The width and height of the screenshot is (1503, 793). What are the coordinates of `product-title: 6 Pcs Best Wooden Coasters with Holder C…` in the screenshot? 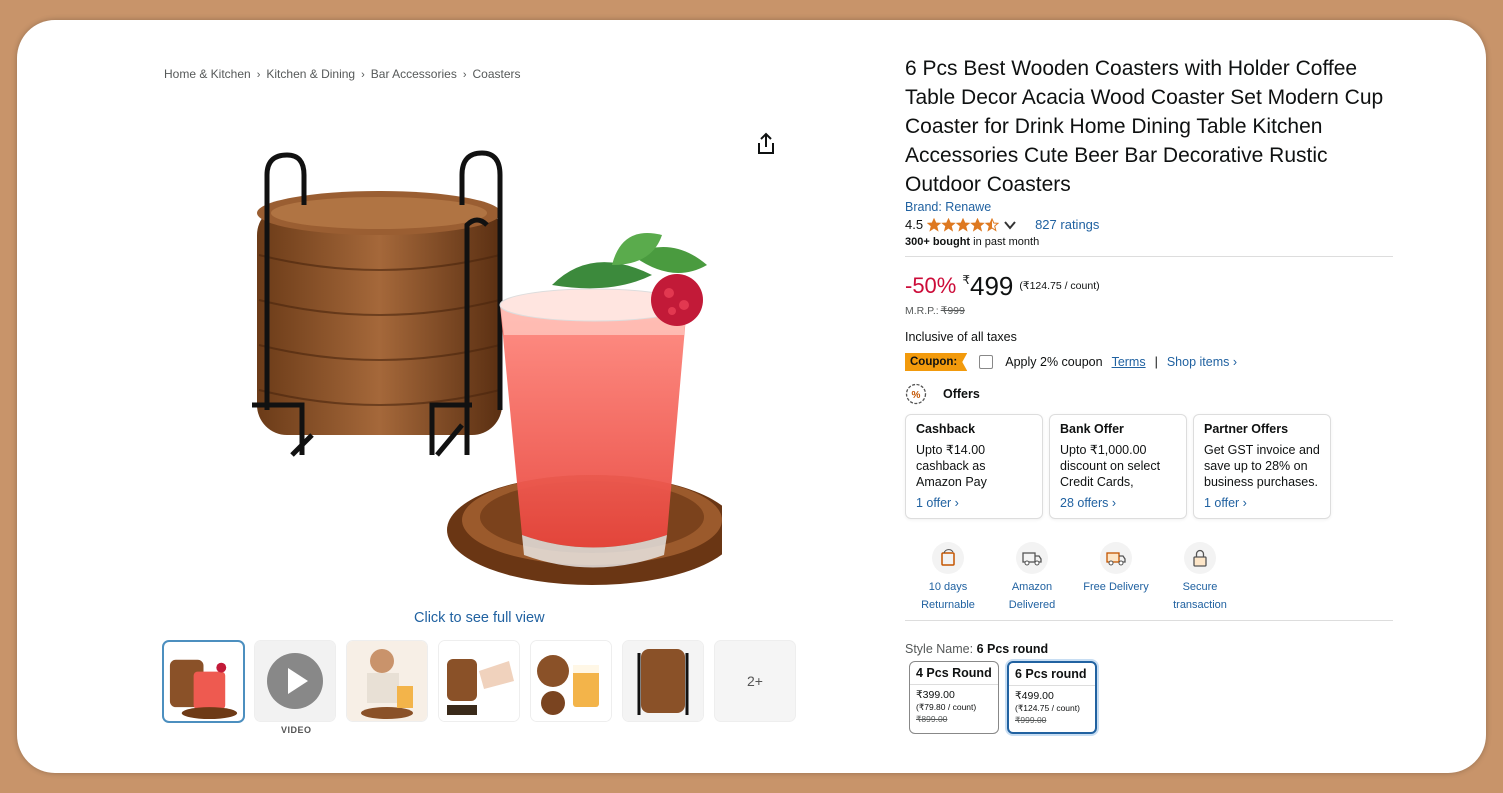 It's located at (1144, 126).